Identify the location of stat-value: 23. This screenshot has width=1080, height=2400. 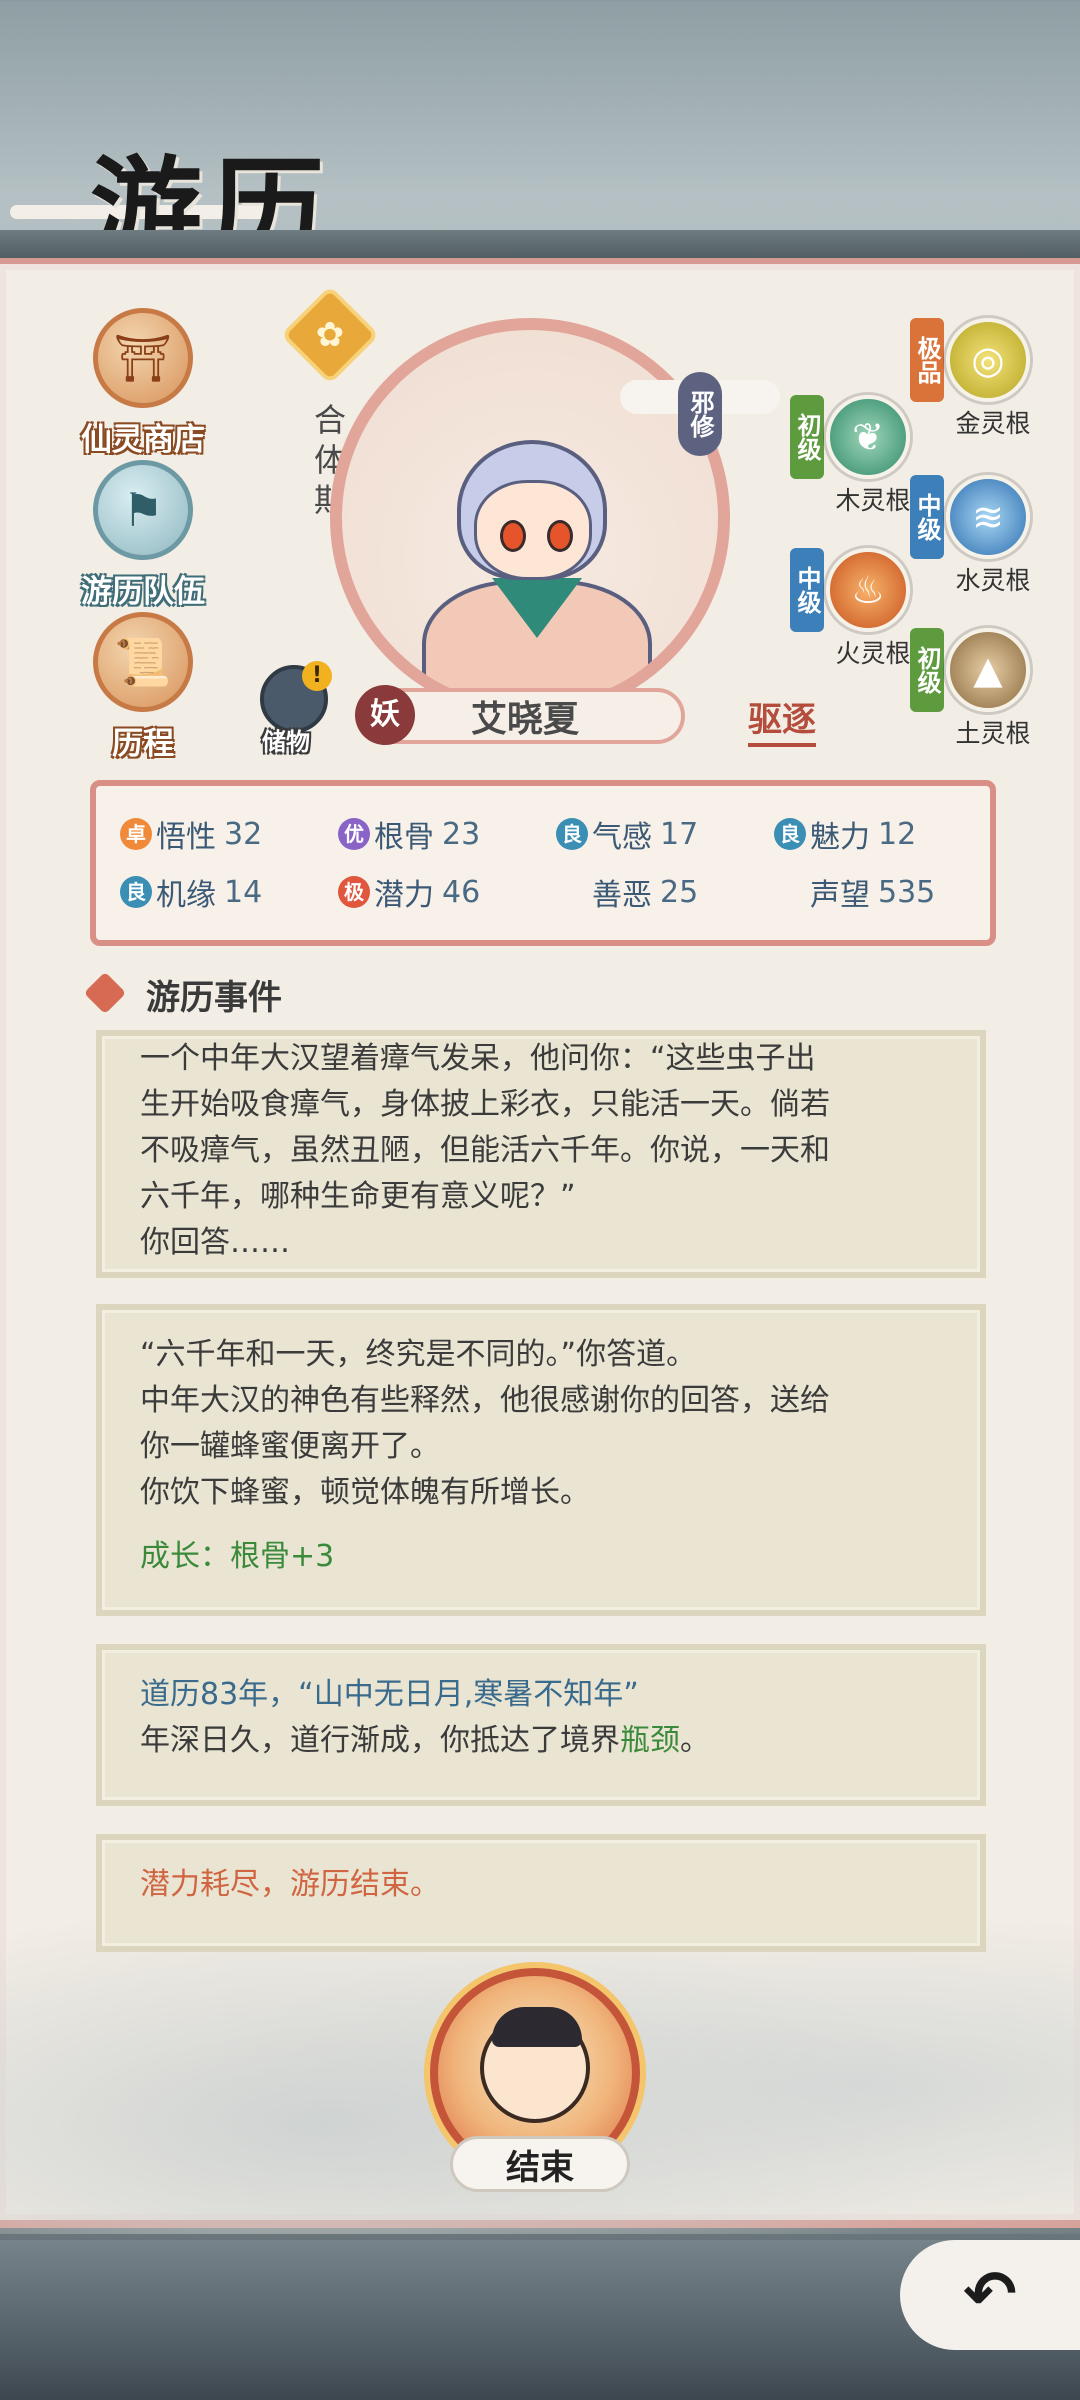
(461, 834).